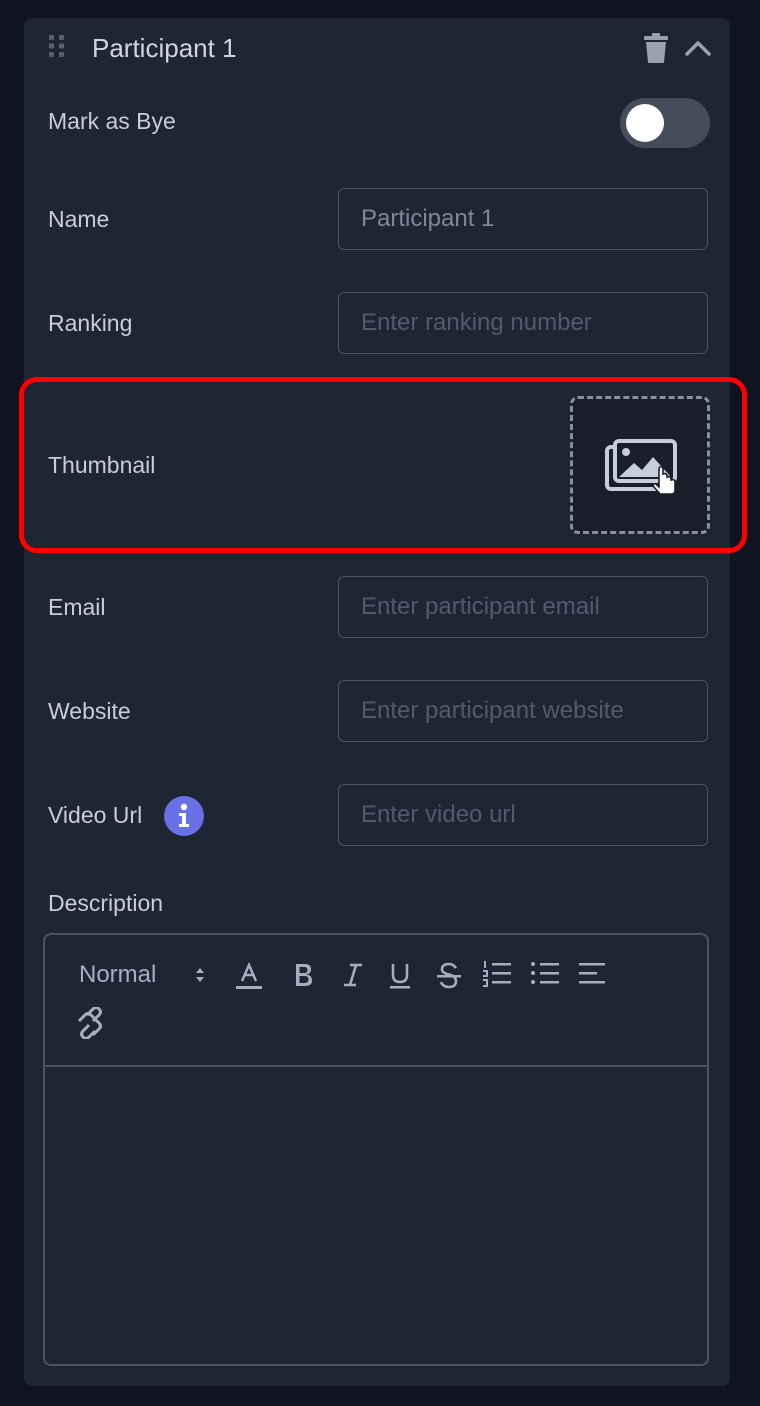 This screenshot has width=760, height=1406. I want to click on website-input, so click(523, 711).